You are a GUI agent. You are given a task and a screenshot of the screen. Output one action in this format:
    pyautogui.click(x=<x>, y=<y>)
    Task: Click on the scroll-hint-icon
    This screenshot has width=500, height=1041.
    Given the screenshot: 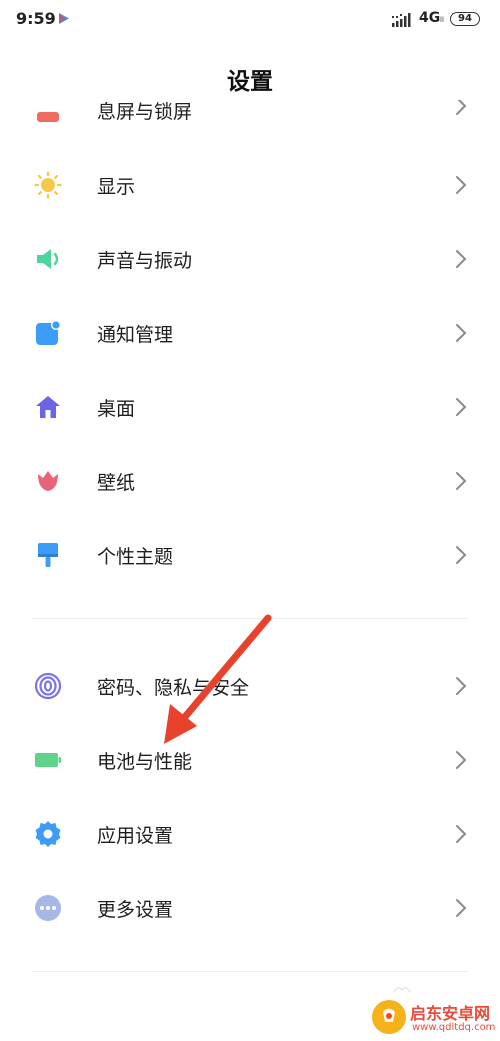 What is the action you would take?
    pyautogui.click(x=402, y=990)
    